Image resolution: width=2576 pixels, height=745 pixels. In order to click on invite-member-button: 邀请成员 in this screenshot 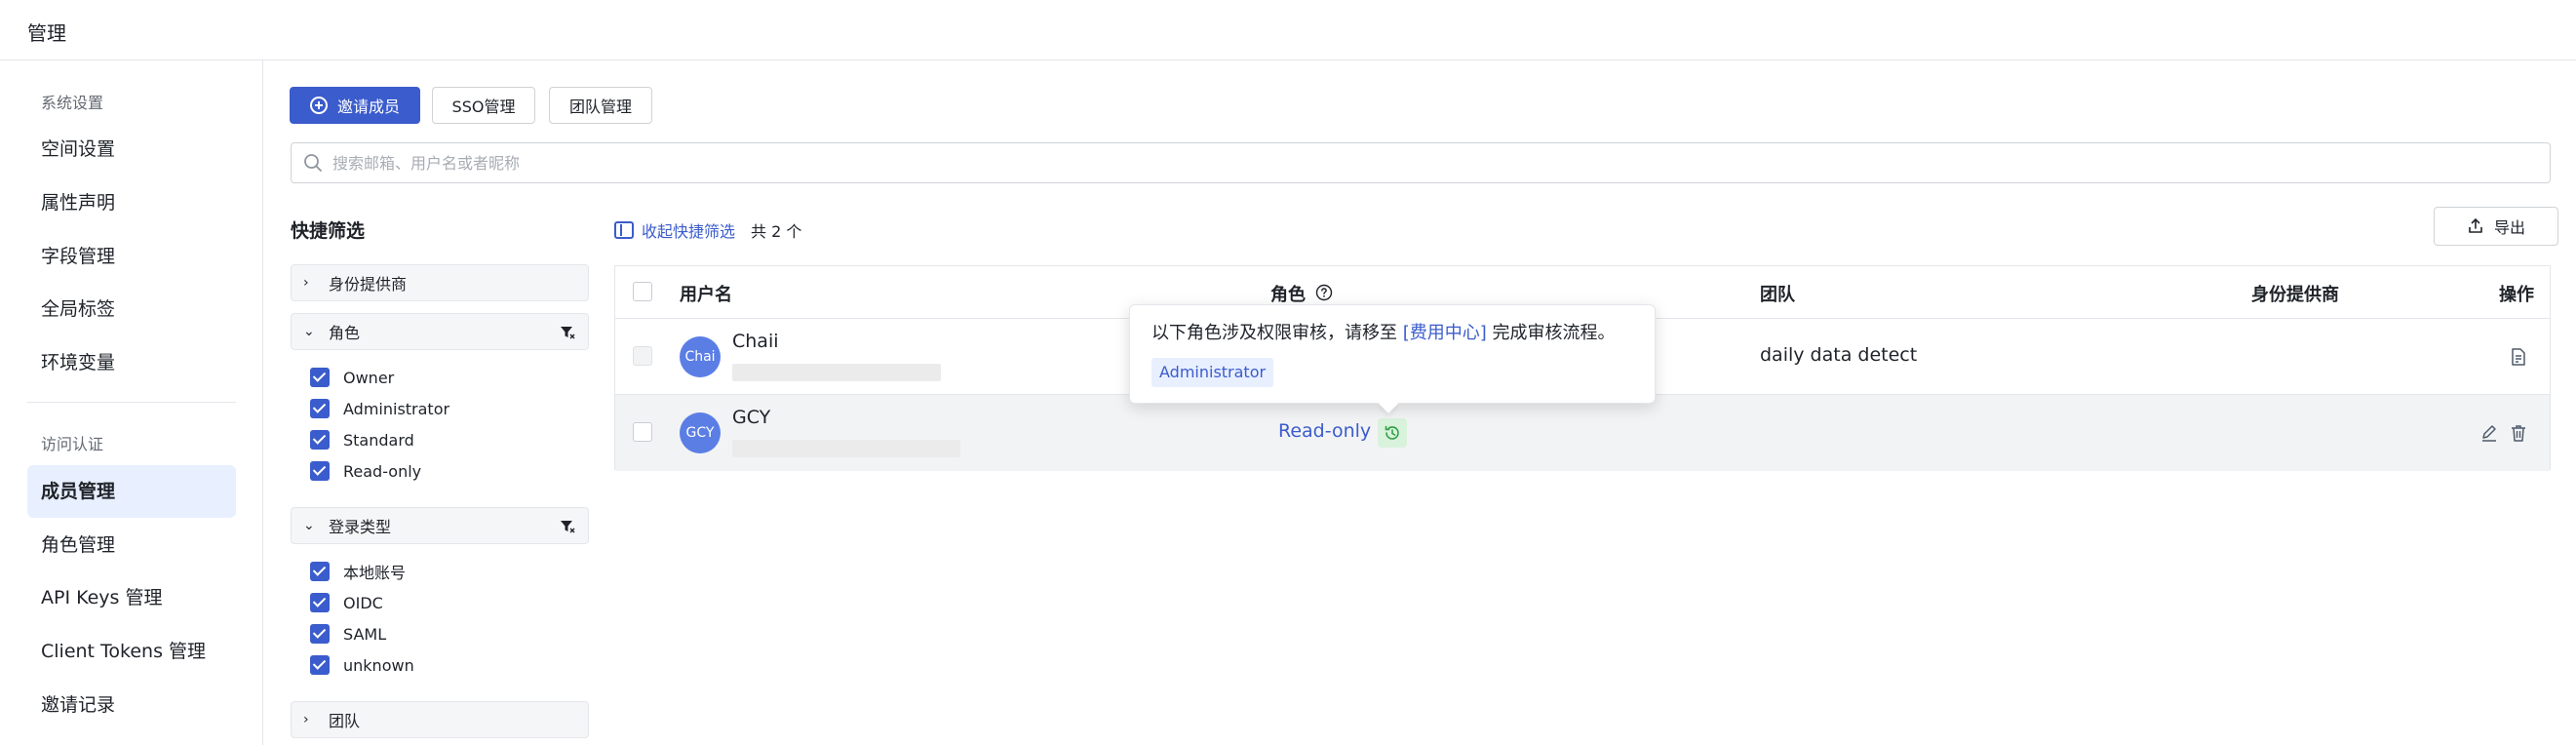, I will do `click(355, 105)`.